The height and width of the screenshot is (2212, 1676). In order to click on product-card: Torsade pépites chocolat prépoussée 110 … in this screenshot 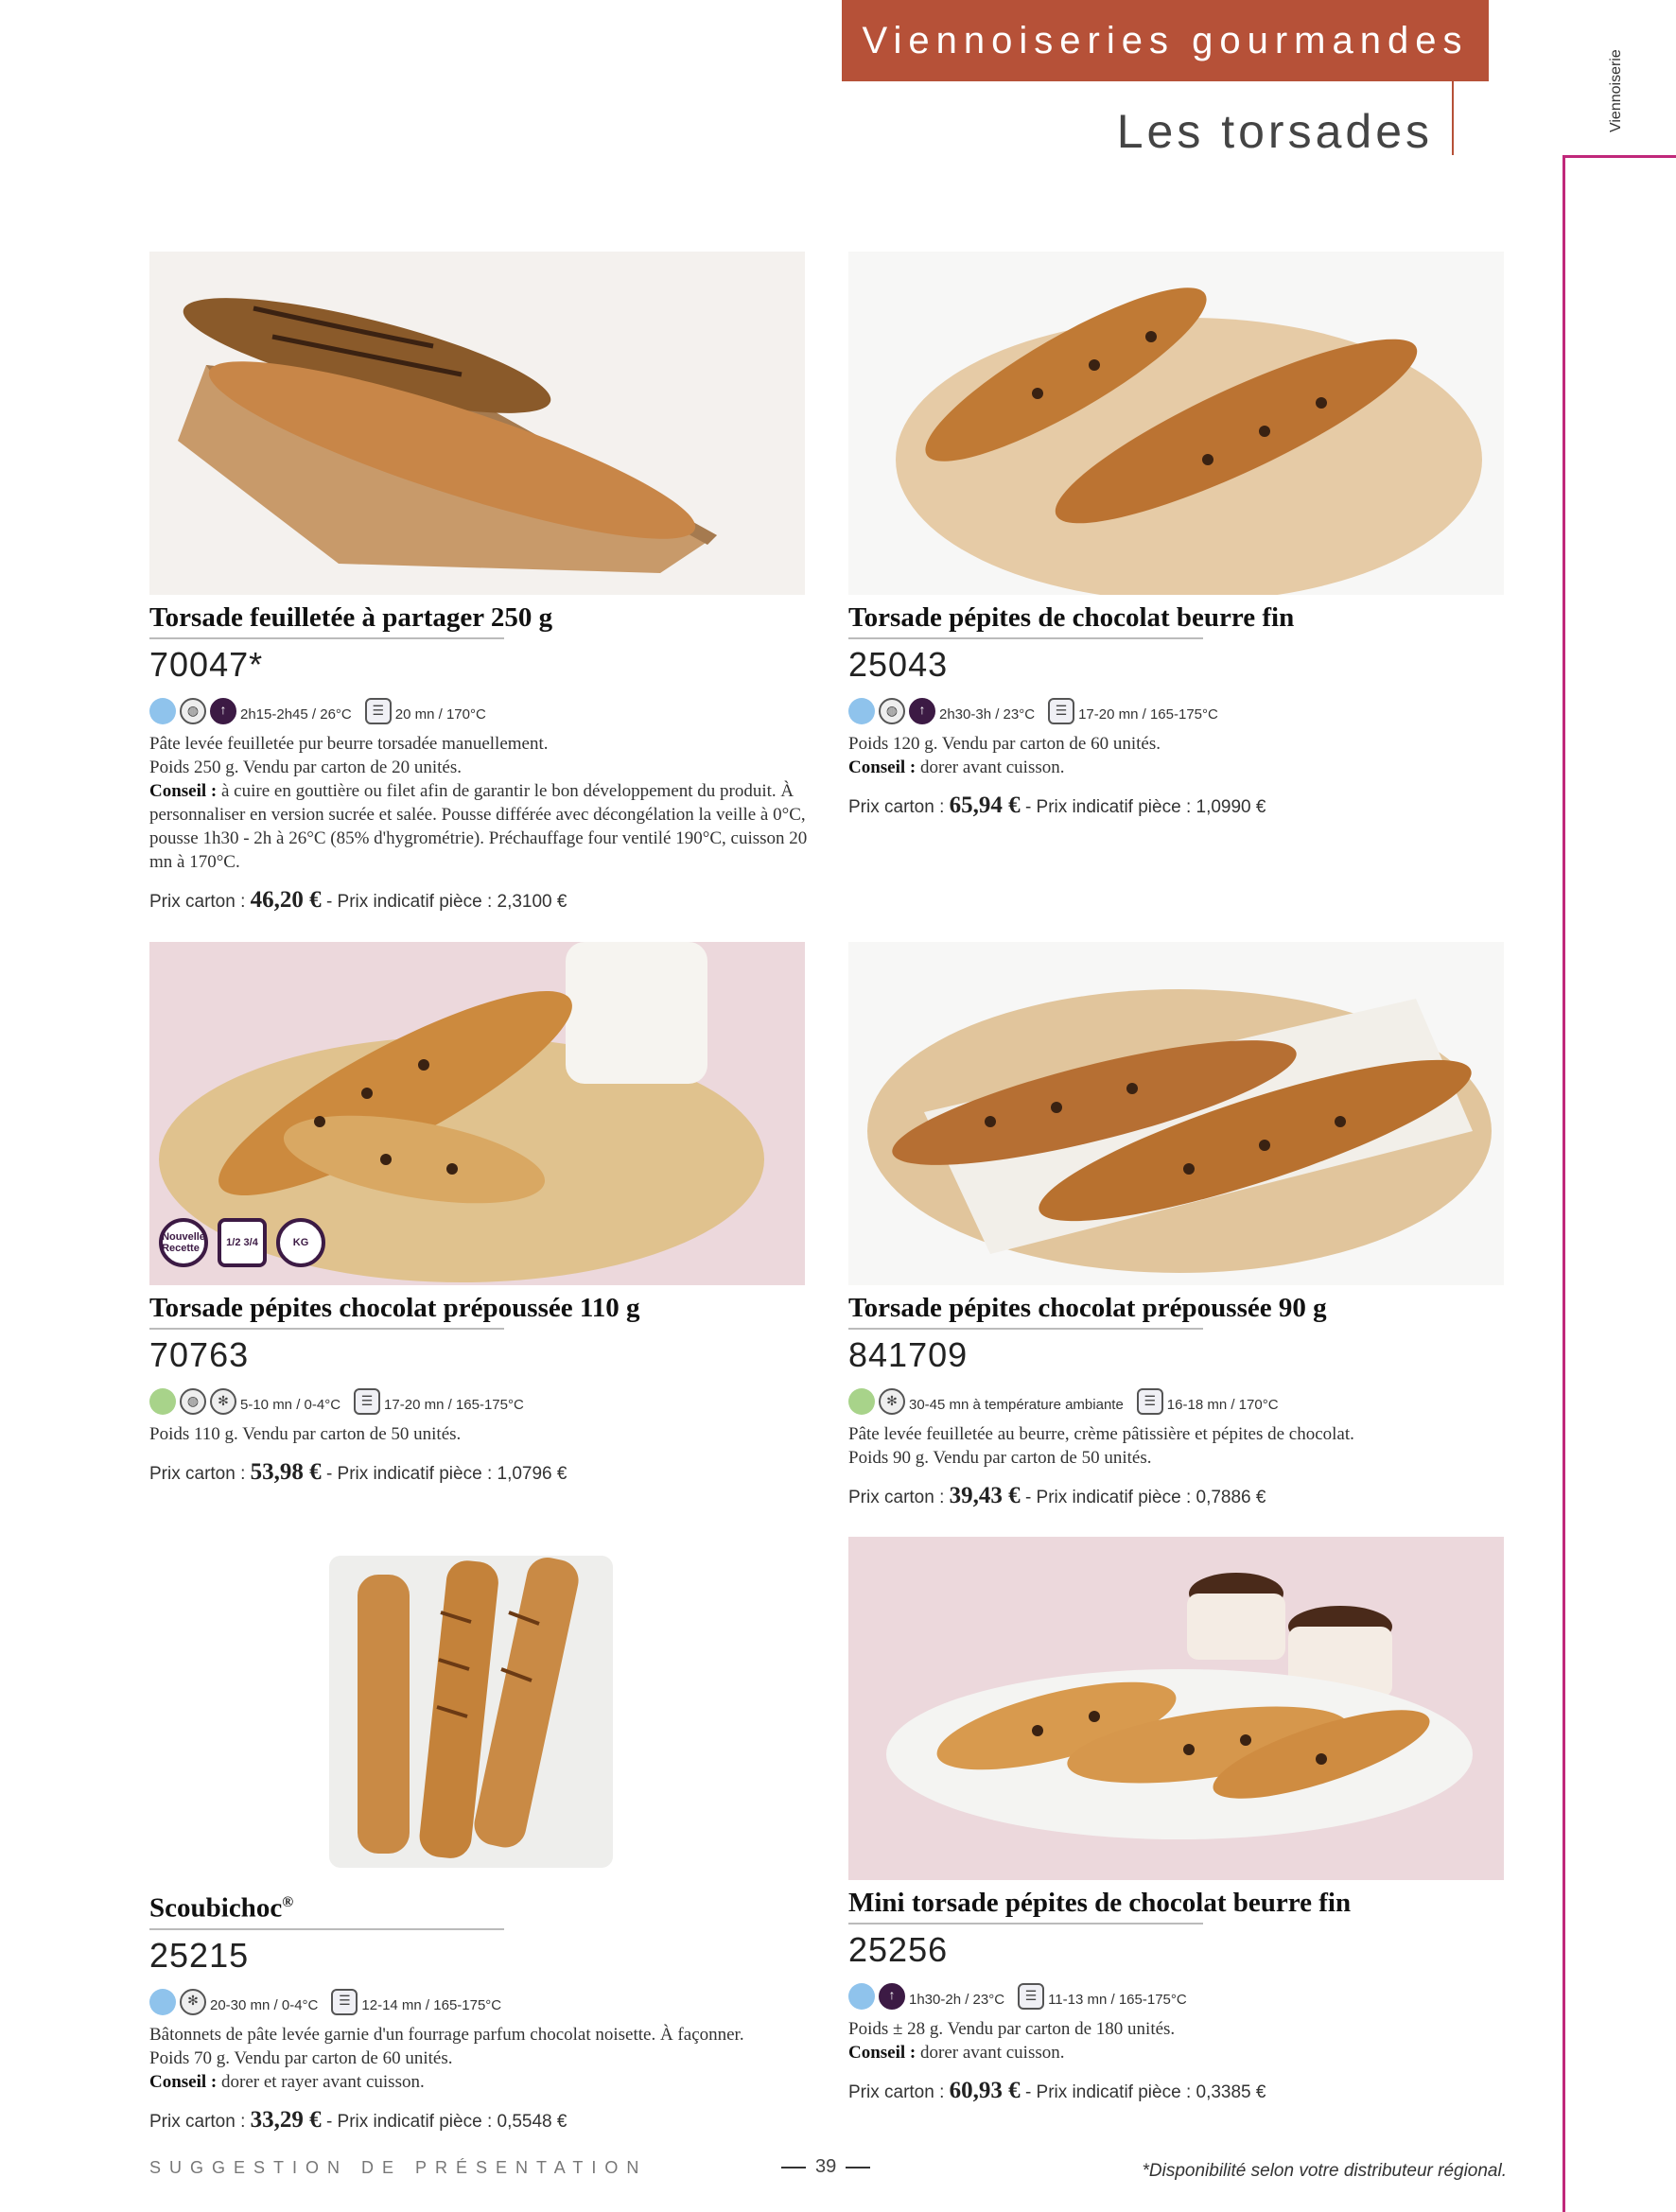, I will do `click(481, 1389)`.